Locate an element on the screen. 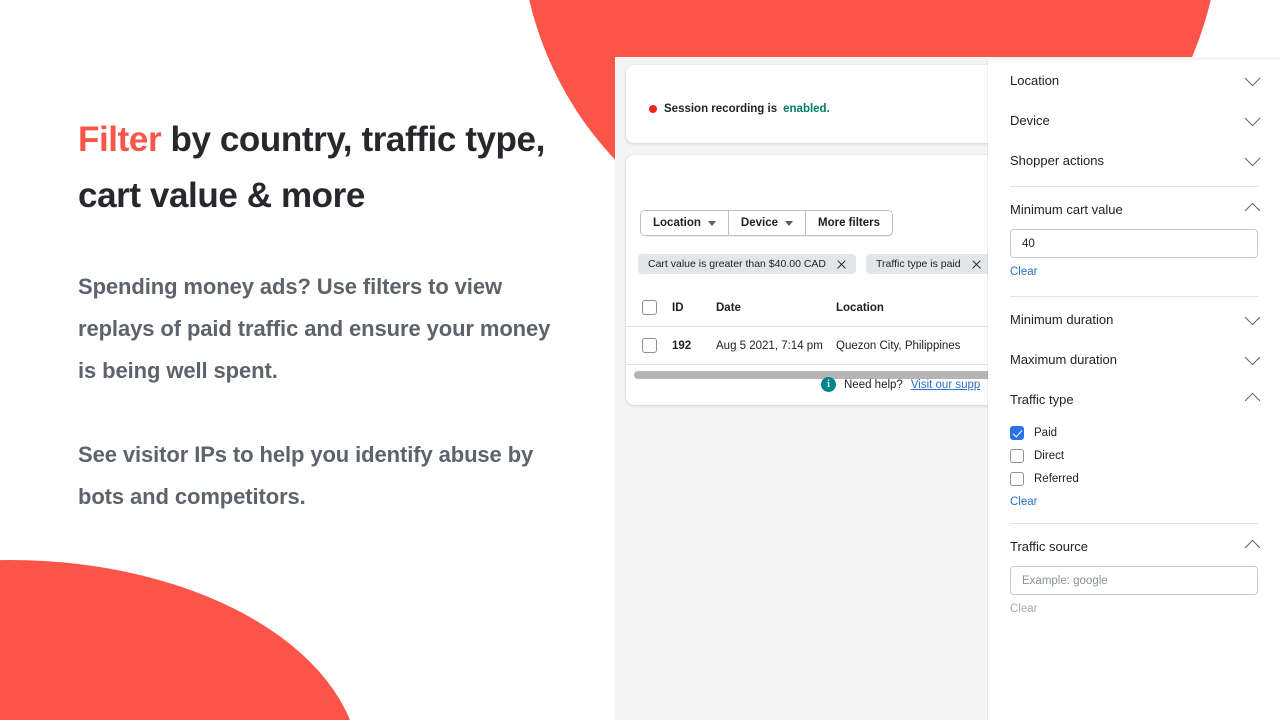  minimum-cart-value-input is located at coordinates (1134, 243).